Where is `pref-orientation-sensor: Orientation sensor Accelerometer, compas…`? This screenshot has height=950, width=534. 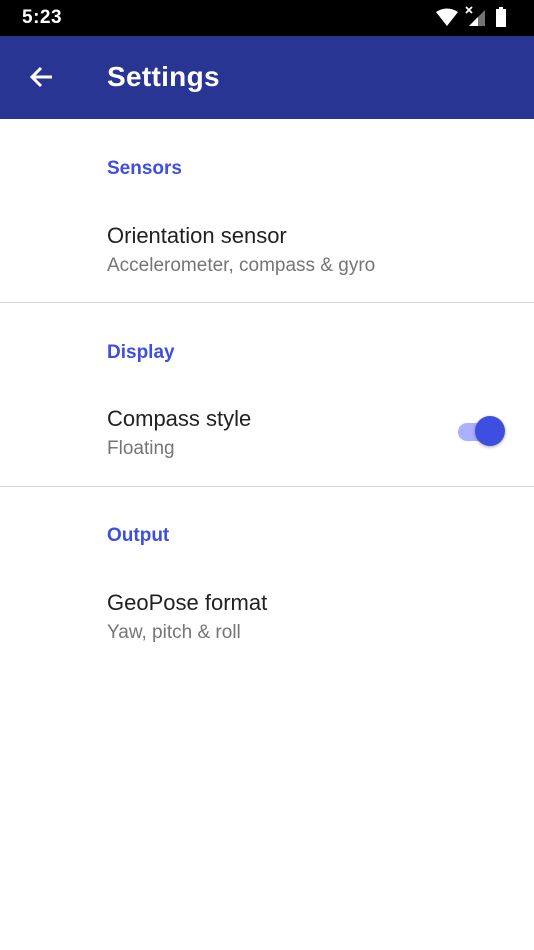 pref-orientation-sensor: Orientation sensor Accelerometer, compas… is located at coordinates (267, 250).